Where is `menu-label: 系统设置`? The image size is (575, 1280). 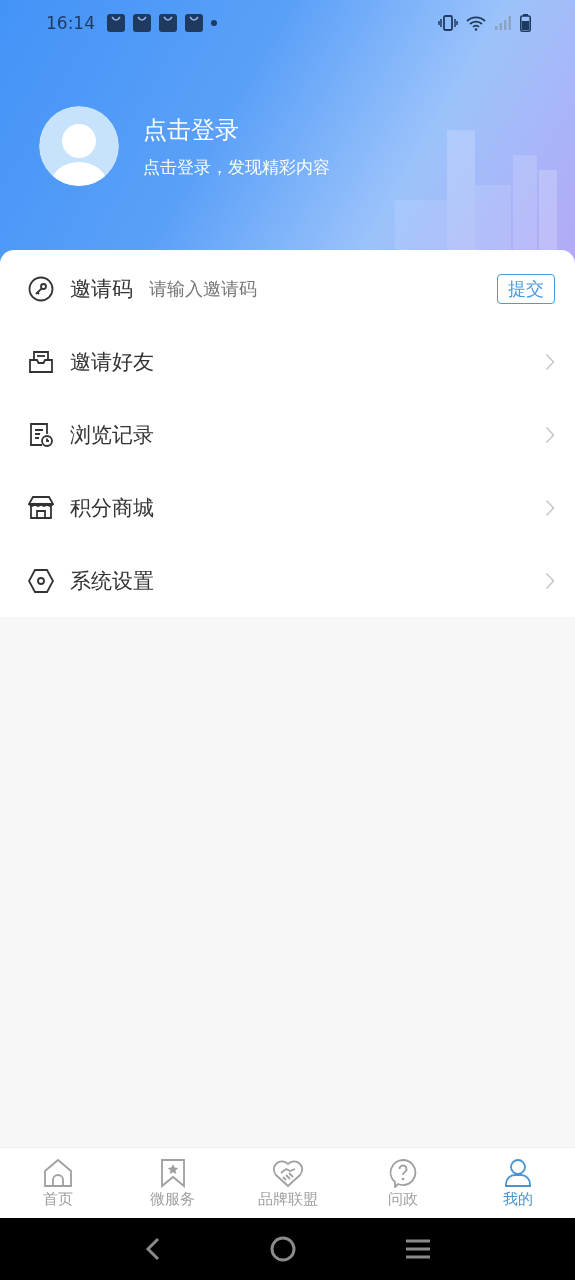 menu-label: 系统设置 is located at coordinates (112, 581).